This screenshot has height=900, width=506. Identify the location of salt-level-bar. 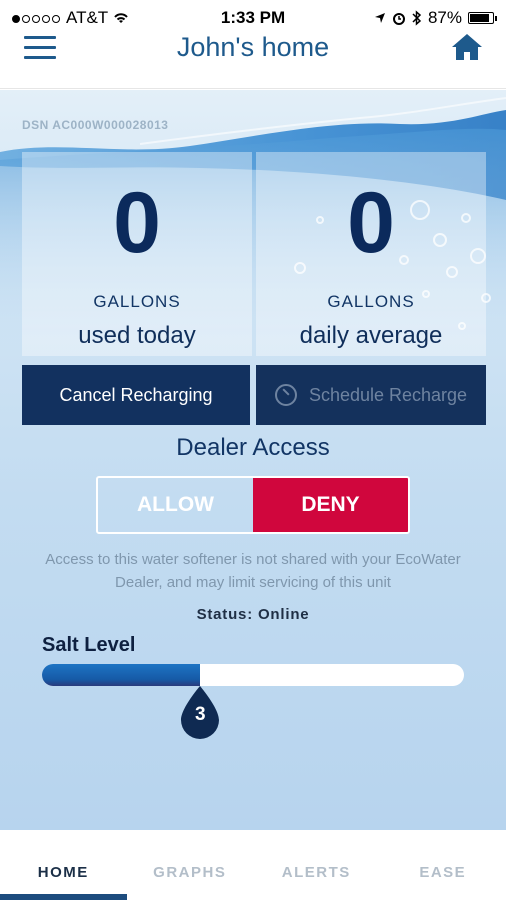
(253, 675).